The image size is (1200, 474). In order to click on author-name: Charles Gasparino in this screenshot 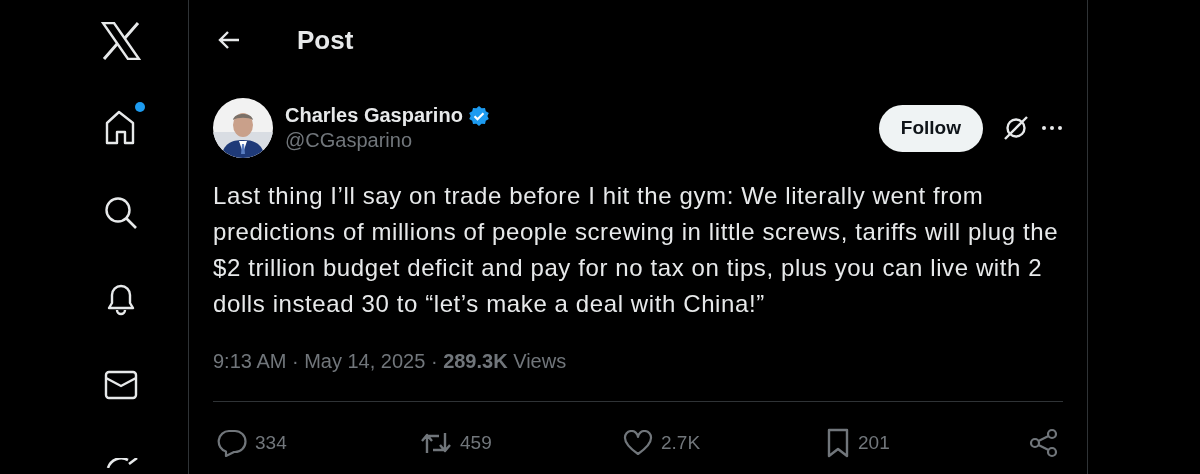, I will do `click(374, 115)`.